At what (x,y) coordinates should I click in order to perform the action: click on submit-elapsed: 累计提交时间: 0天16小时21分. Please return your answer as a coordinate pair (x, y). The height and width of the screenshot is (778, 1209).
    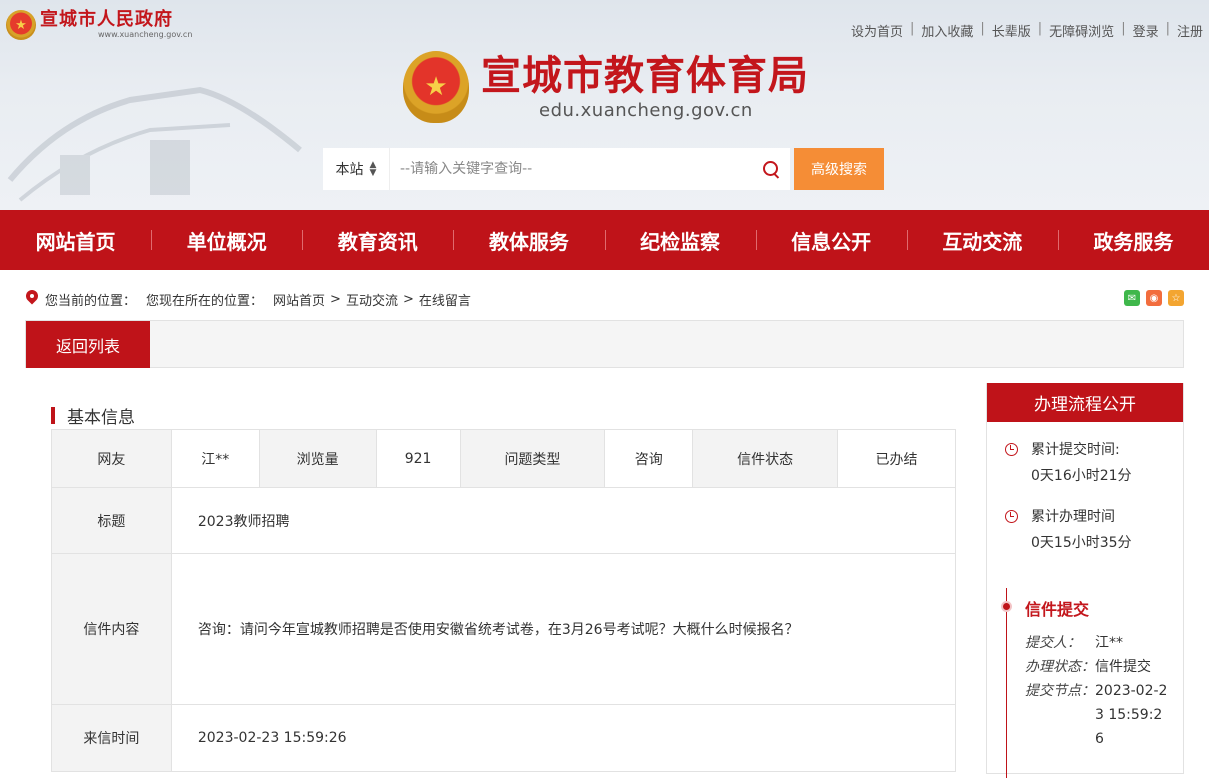
    Looking at the image, I should click on (1068, 463).